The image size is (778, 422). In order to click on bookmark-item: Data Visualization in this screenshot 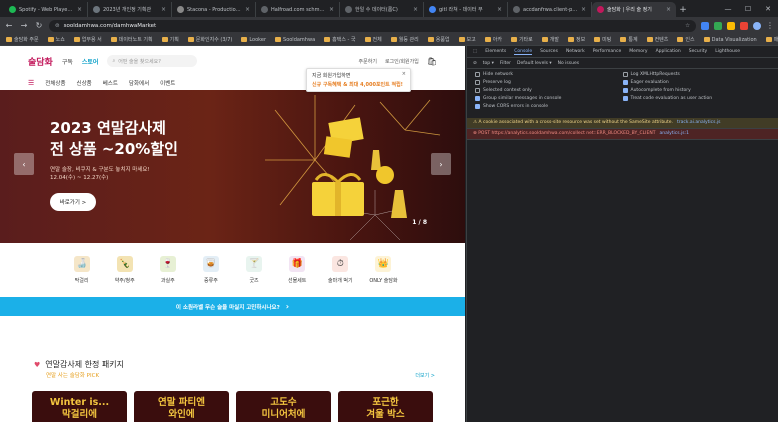, I will do `click(730, 40)`.